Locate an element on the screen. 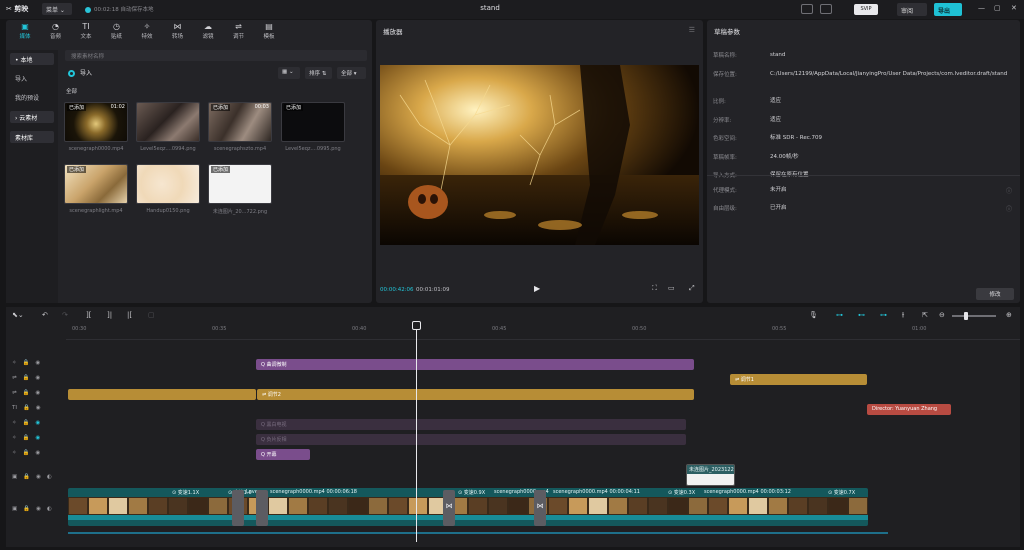 The width and height of the screenshot is (1024, 550). trim-right-icon: |[ is located at coordinates (129, 315).